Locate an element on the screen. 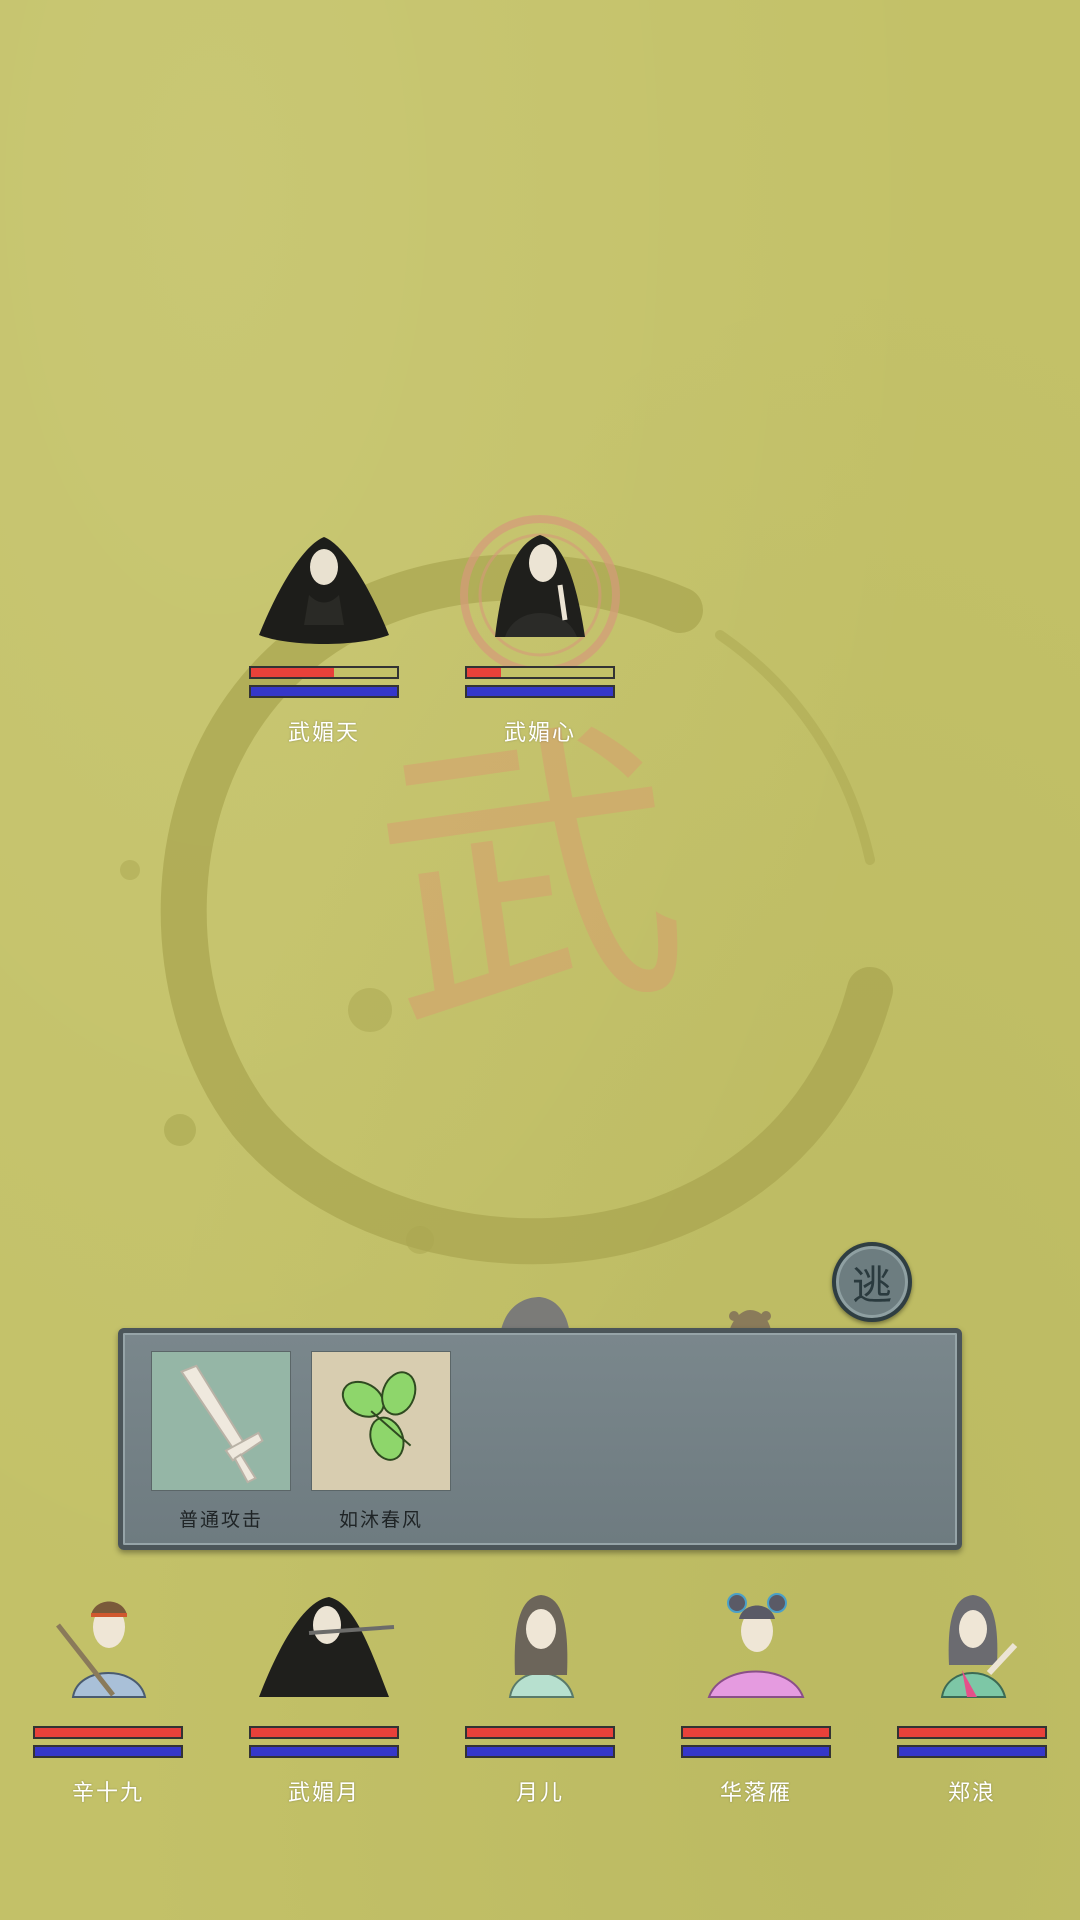 The image size is (1080, 1920). skill-panel: 普通攻击 如沐春风 is located at coordinates (540, 1439).